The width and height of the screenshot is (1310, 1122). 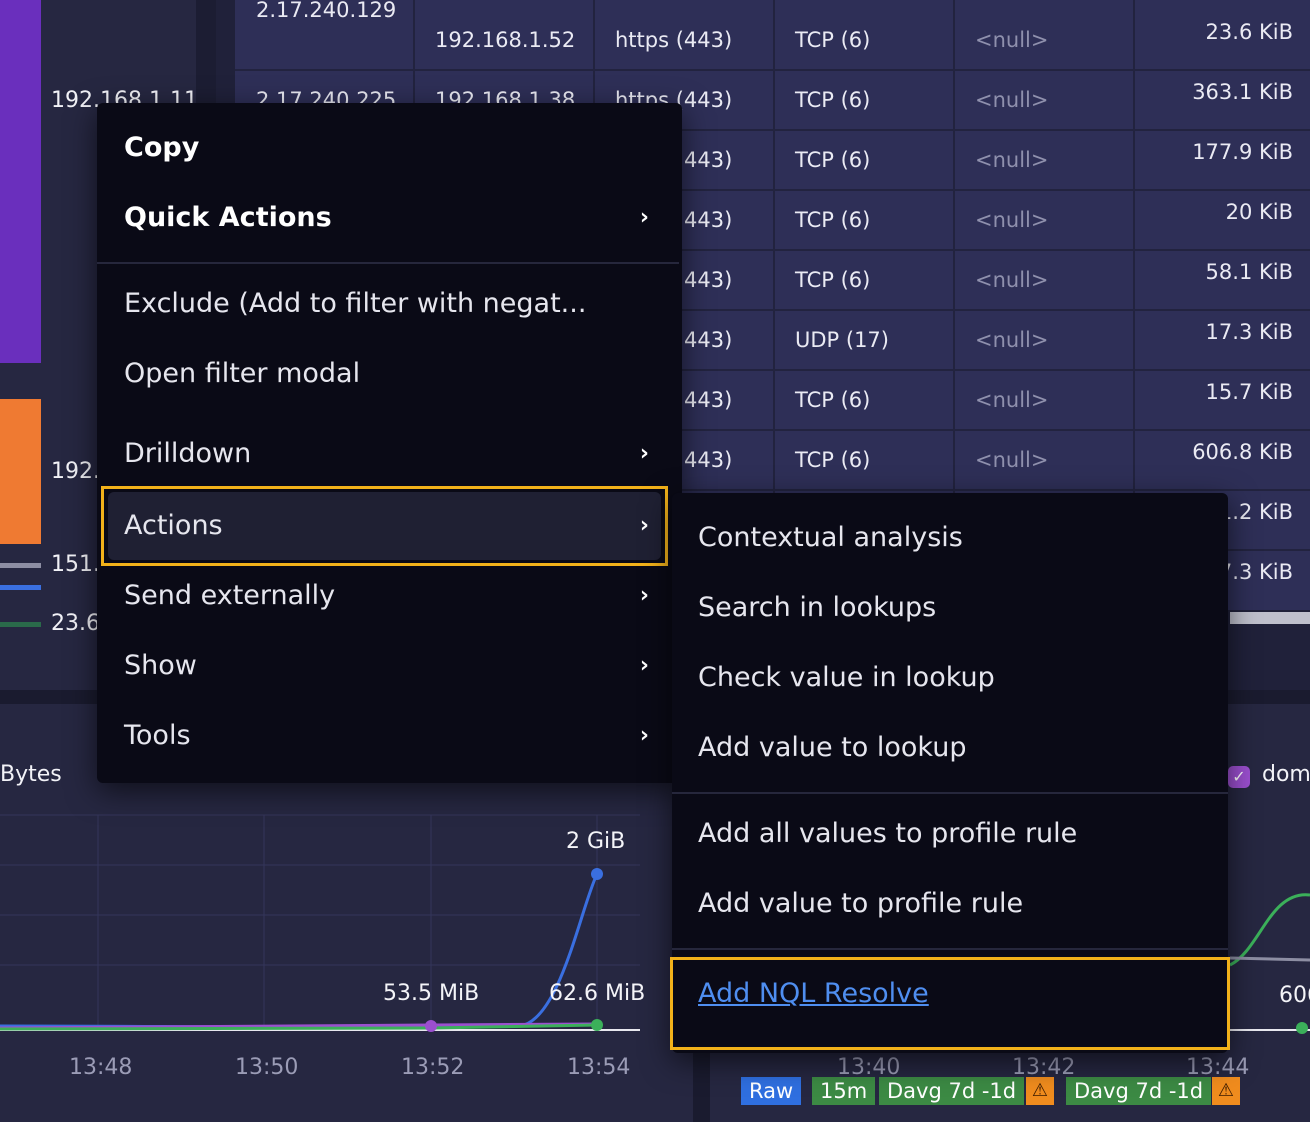 I want to click on submenu-item-add-value-to-profile-rule: Add value to profile rule, so click(x=950, y=904).